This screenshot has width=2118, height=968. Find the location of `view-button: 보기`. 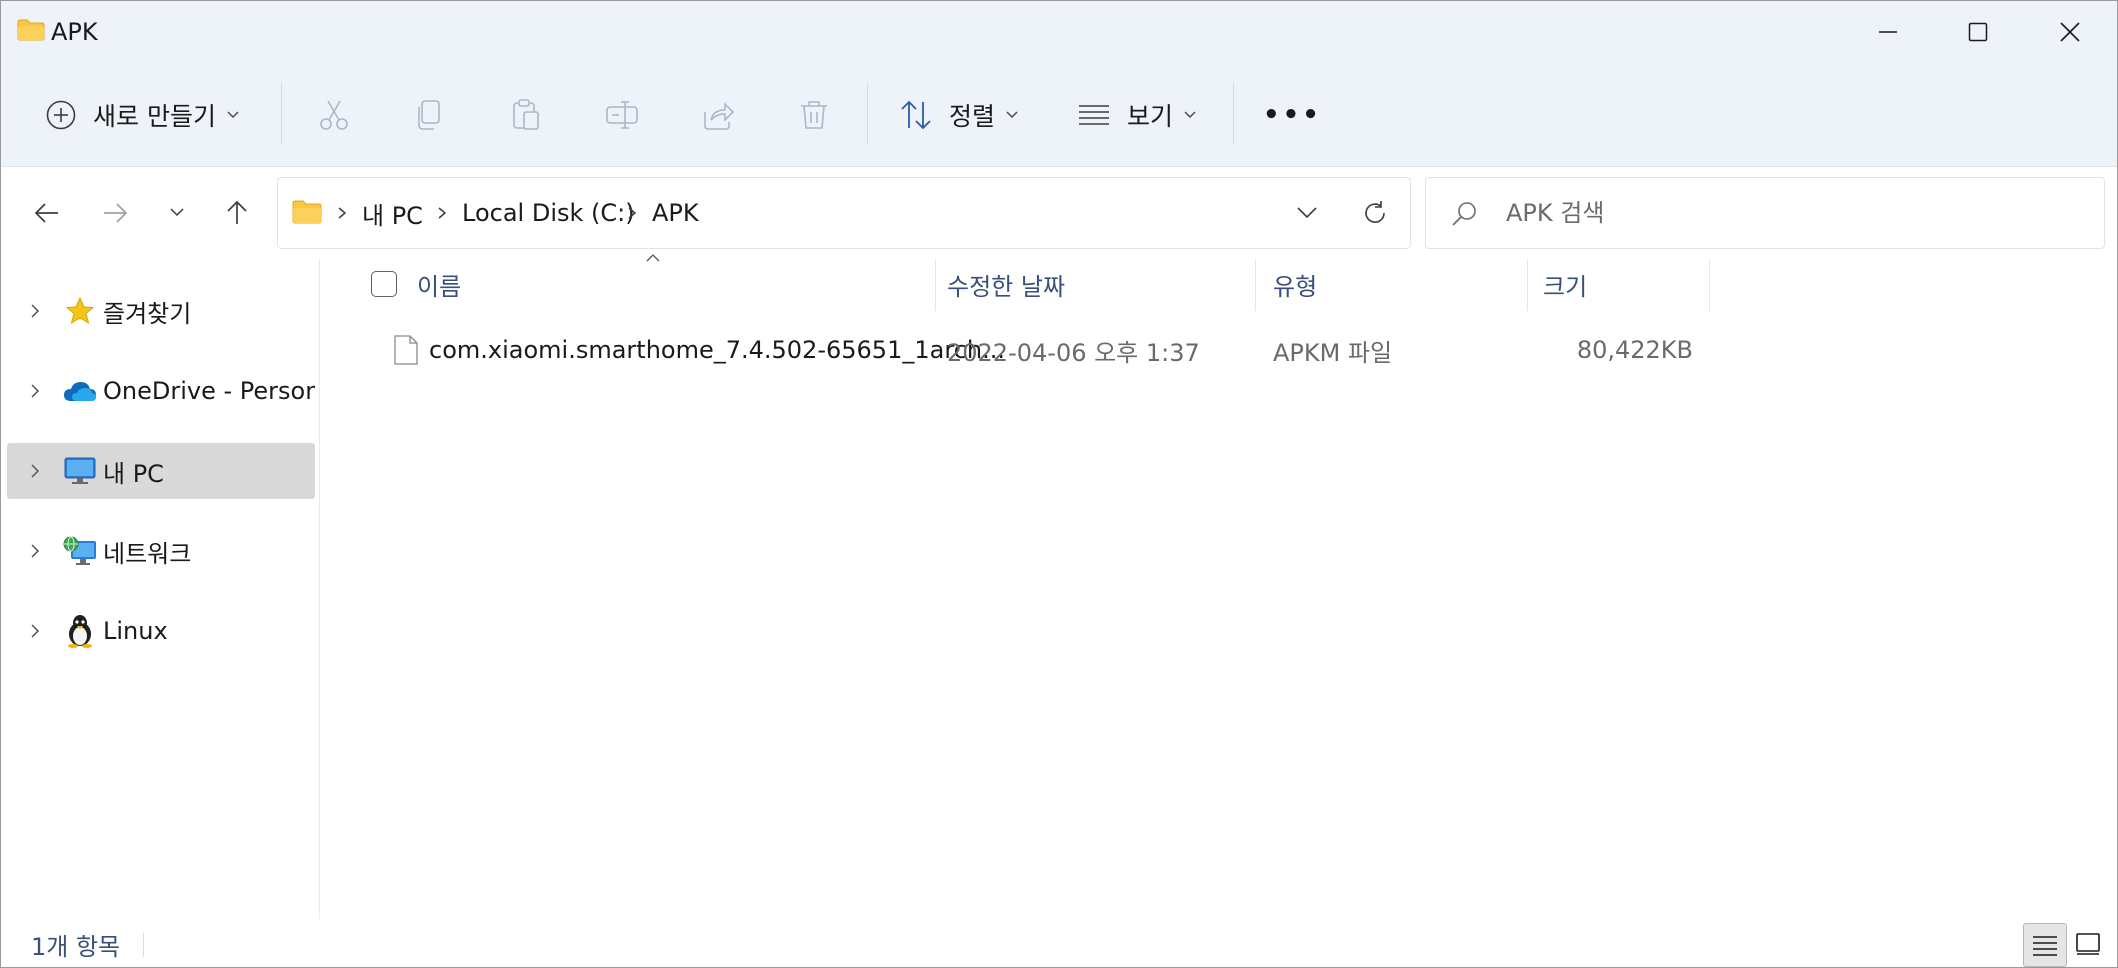

view-button: 보기 is located at coordinates (1137, 114).